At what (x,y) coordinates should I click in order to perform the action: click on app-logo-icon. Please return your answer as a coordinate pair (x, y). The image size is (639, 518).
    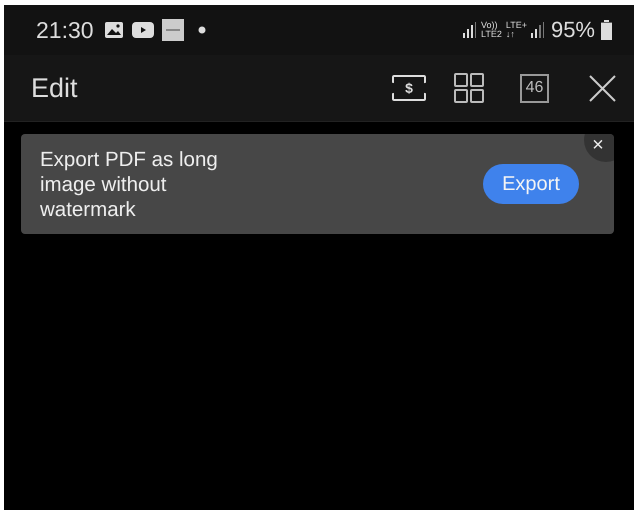
    Looking at the image, I should click on (173, 30).